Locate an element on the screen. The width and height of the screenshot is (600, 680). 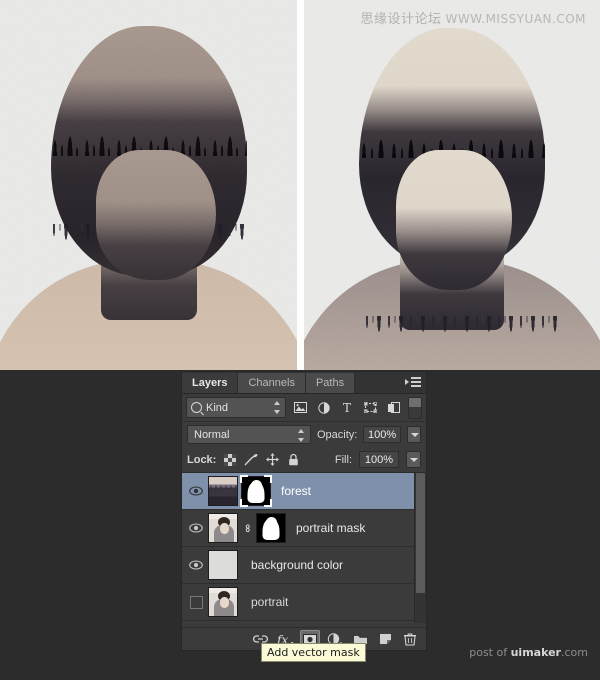
tab-layers: Layers is located at coordinates (210, 383).